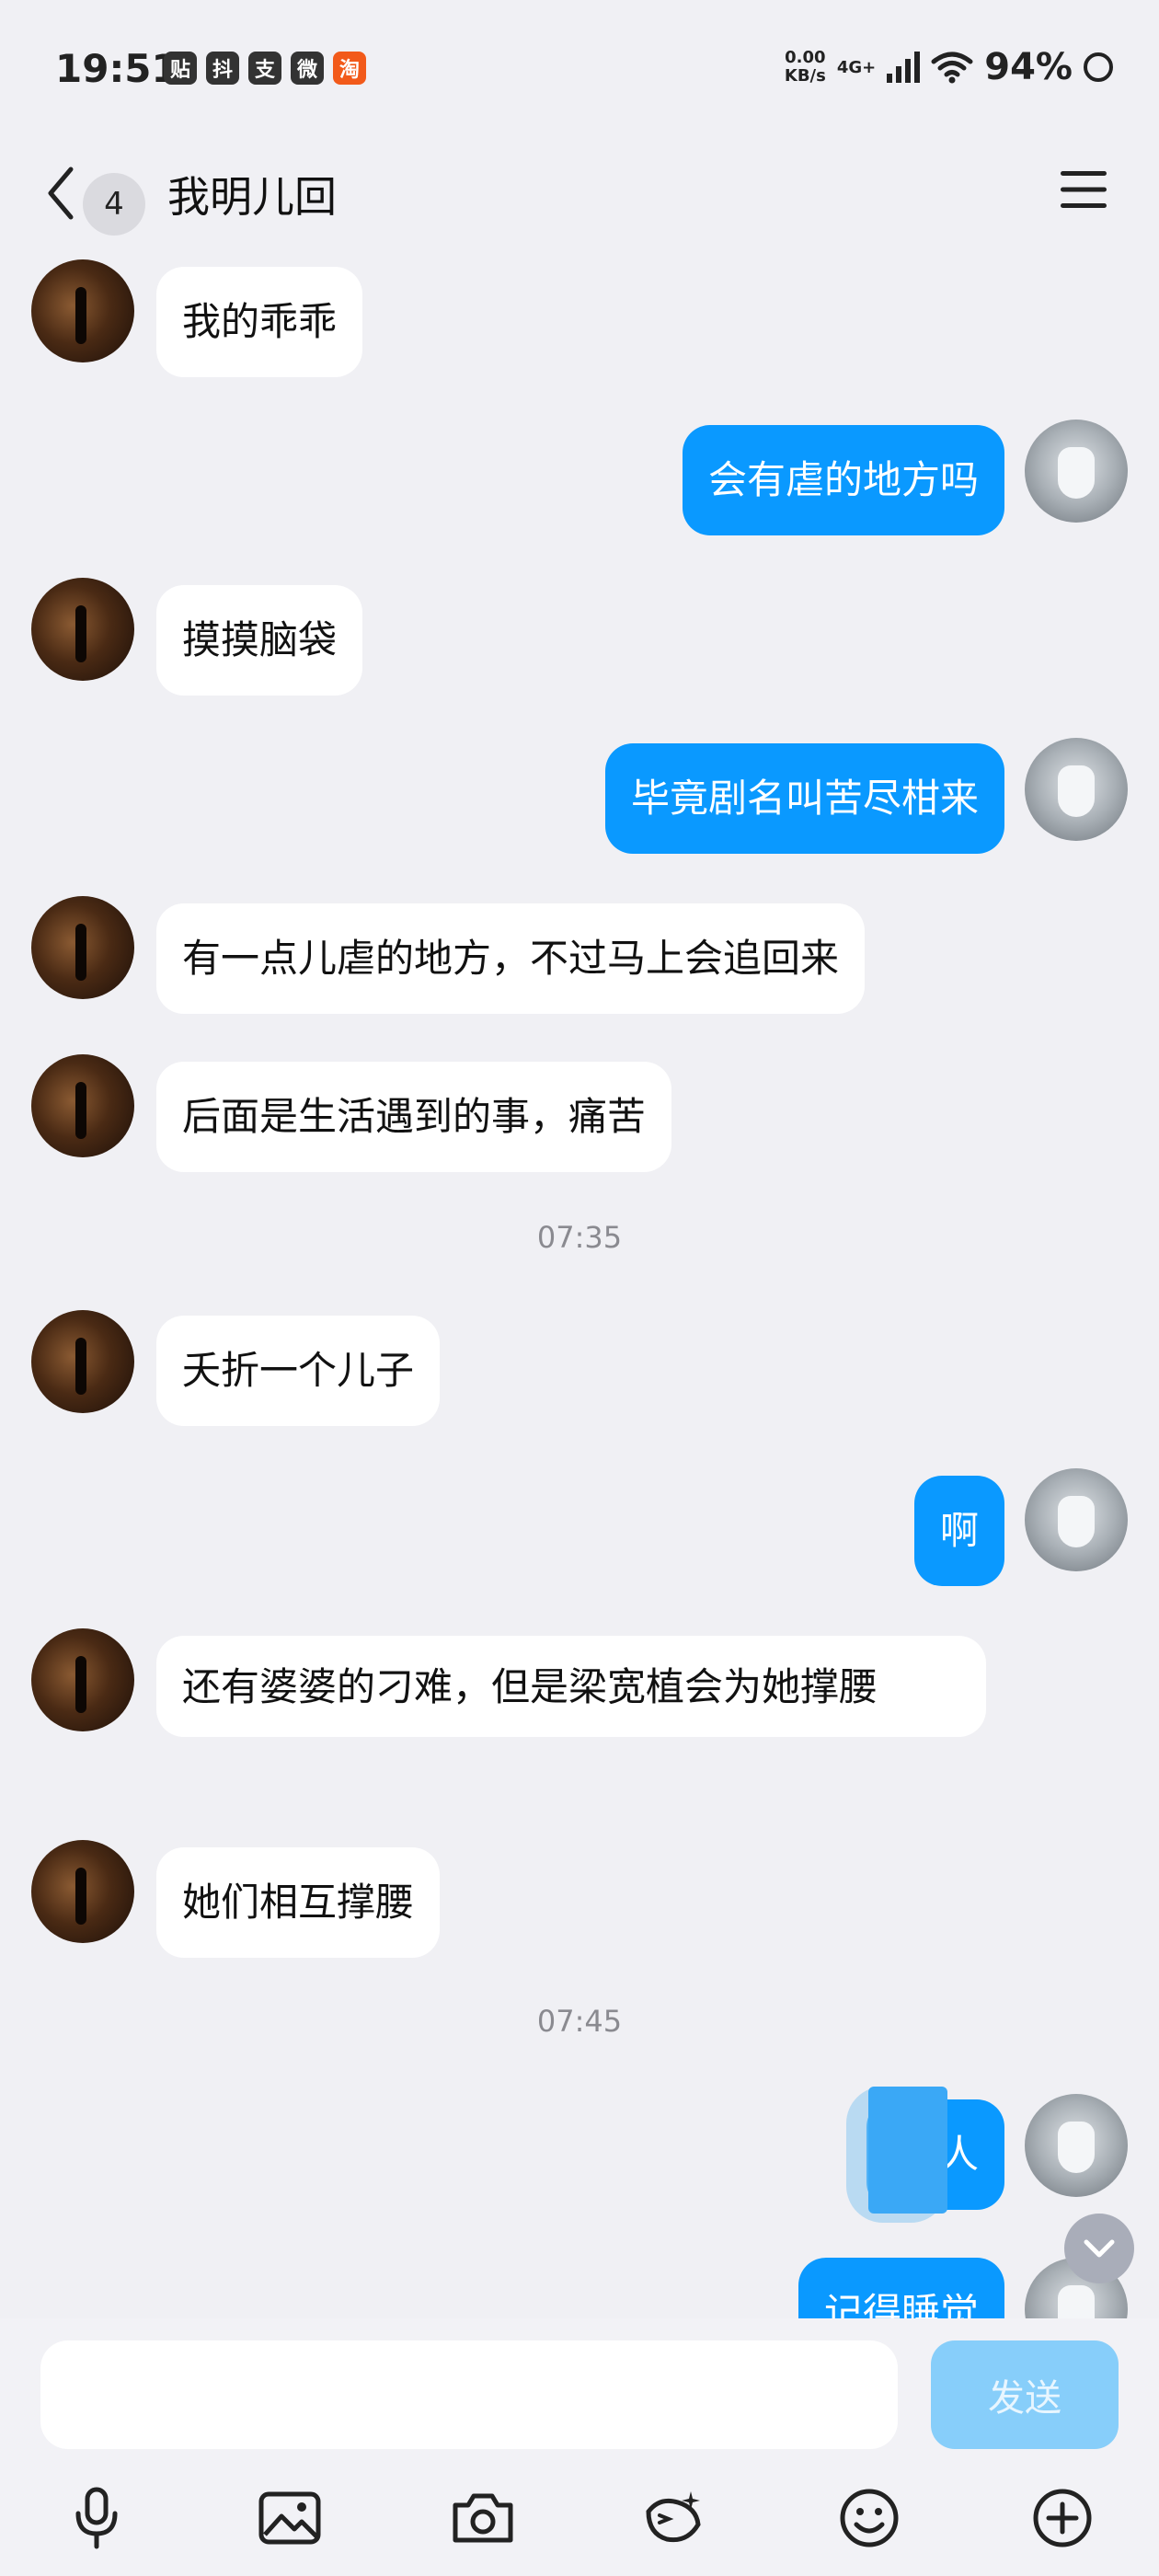 Image resolution: width=1159 pixels, height=2576 pixels. I want to click on message-bubble-received: 她们相互撑腰, so click(298, 1902).